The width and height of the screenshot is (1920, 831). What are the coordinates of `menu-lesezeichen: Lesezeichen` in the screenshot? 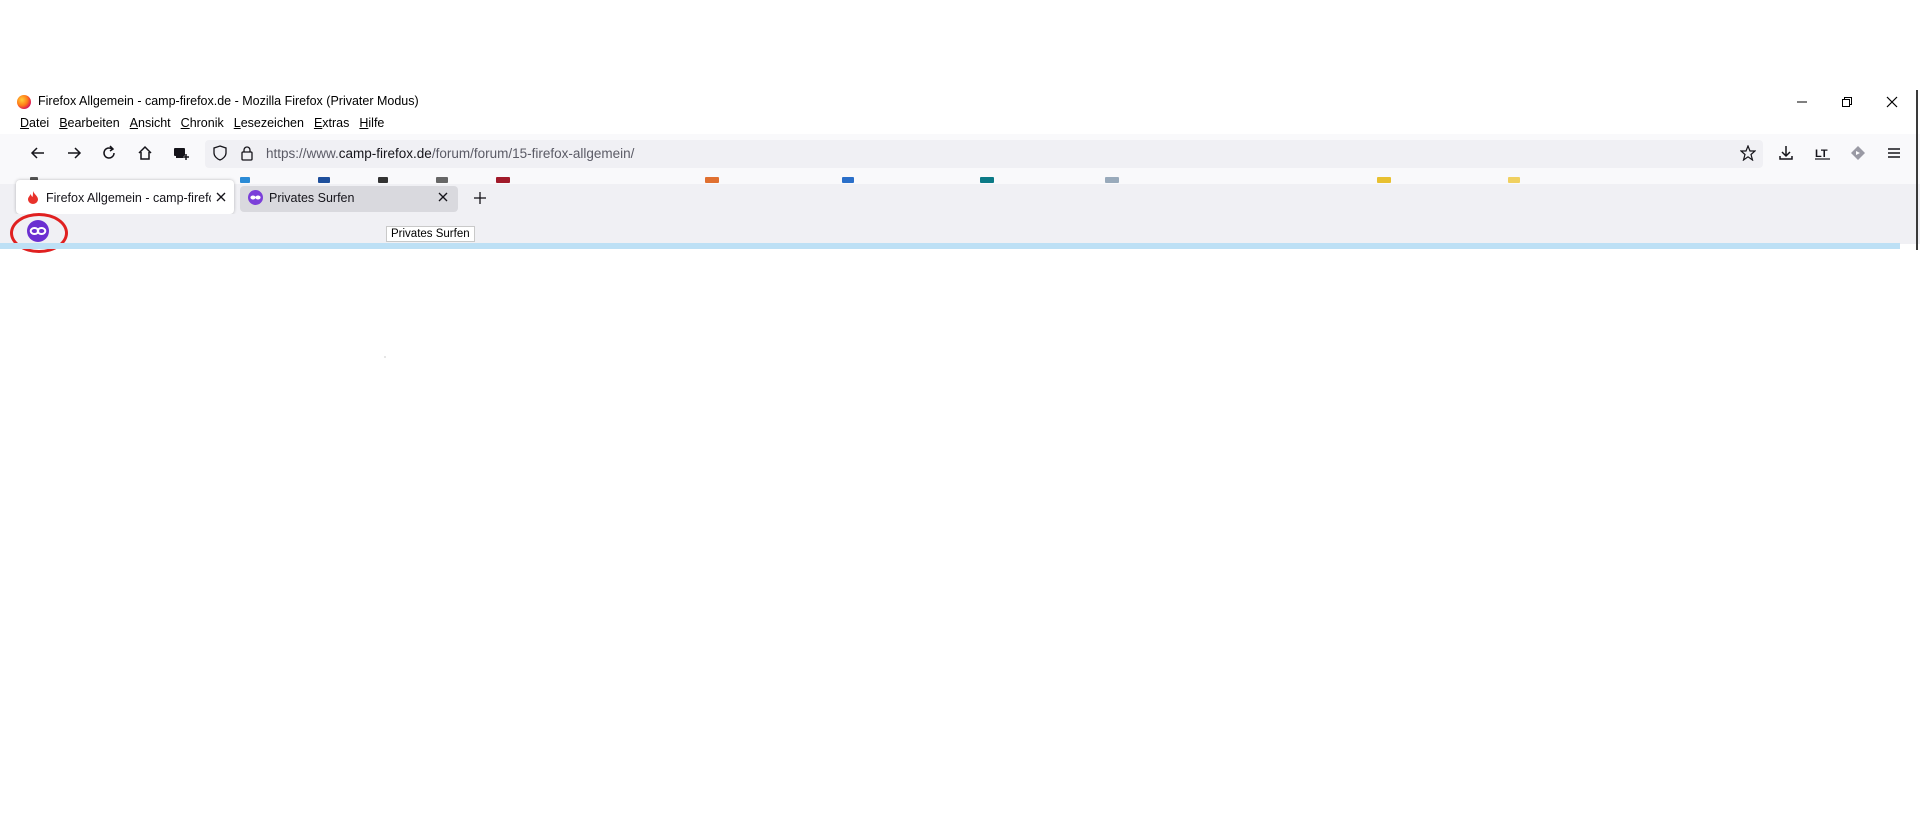 It's located at (269, 123).